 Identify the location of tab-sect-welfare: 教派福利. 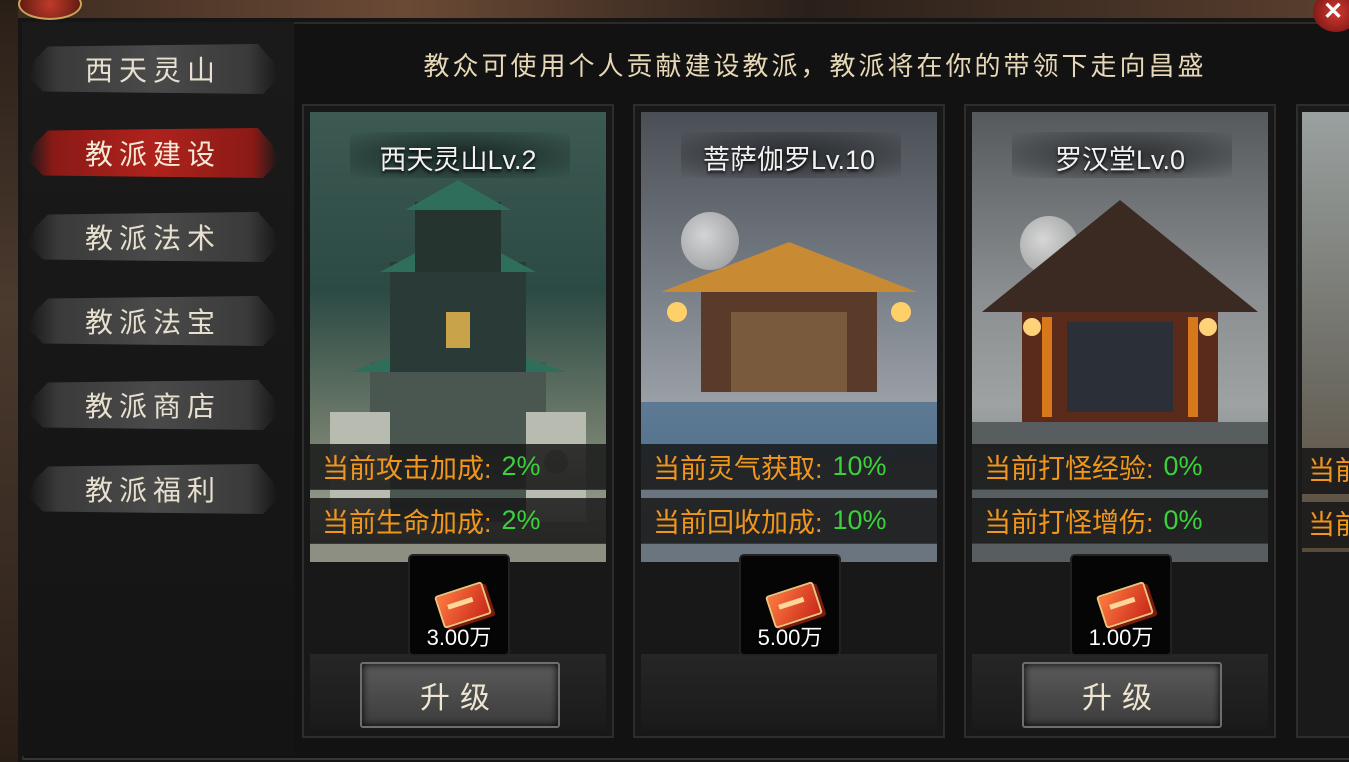
(153, 489).